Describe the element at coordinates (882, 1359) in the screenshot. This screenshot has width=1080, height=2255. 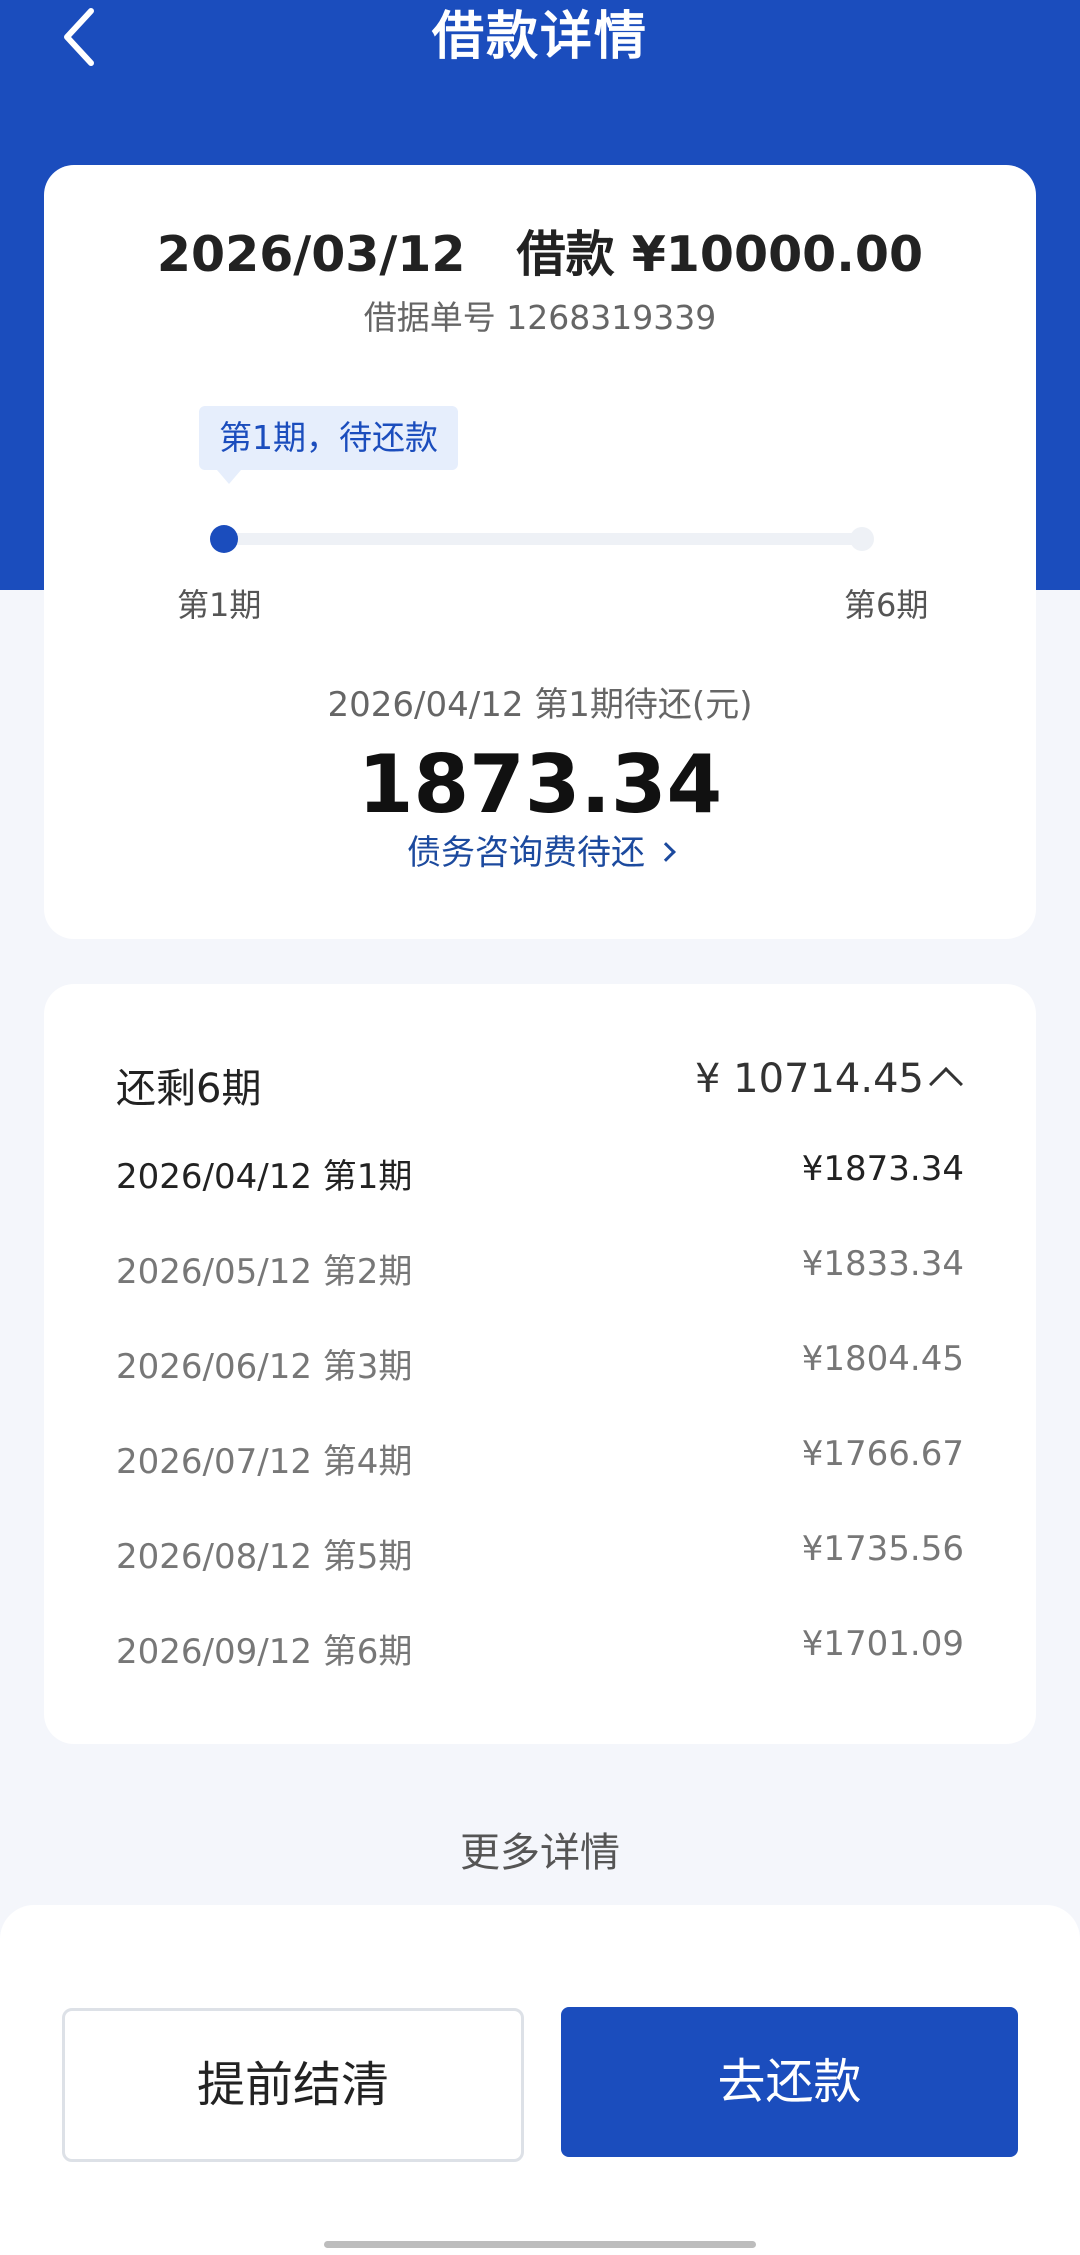
I see `schedule-row-amount: ¥1804.45` at that location.